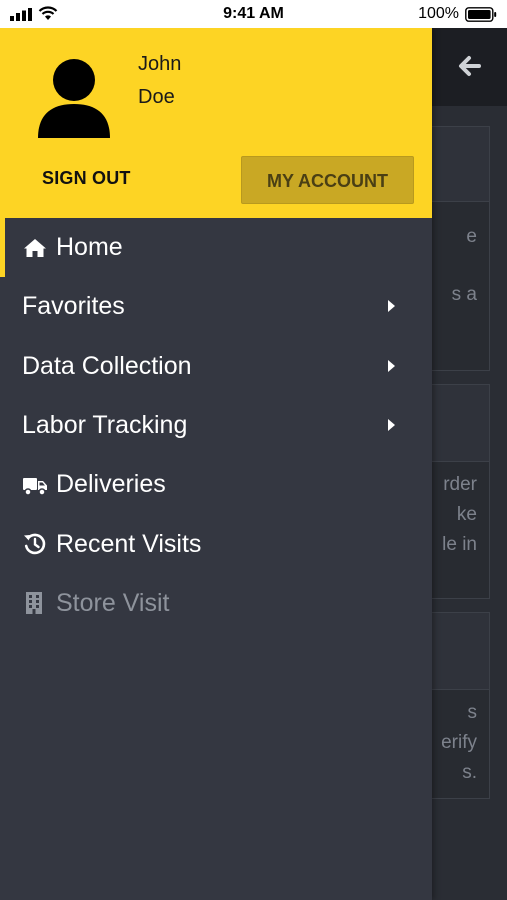 The height and width of the screenshot is (900, 507). What do you see at coordinates (159, 81) in the screenshot?
I see `user-name: John Doe` at bounding box center [159, 81].